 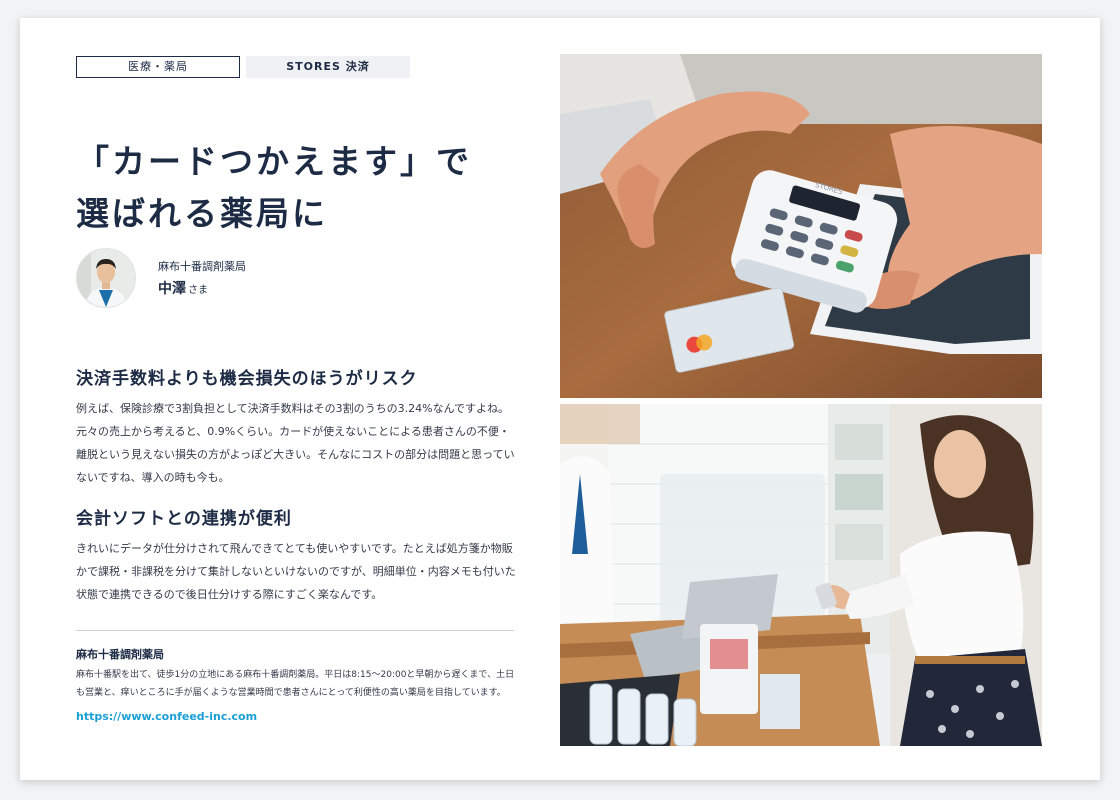 I want to click on pharmacy-website-link: https://www.confeed-inc.com, so click(x=296, y=716).